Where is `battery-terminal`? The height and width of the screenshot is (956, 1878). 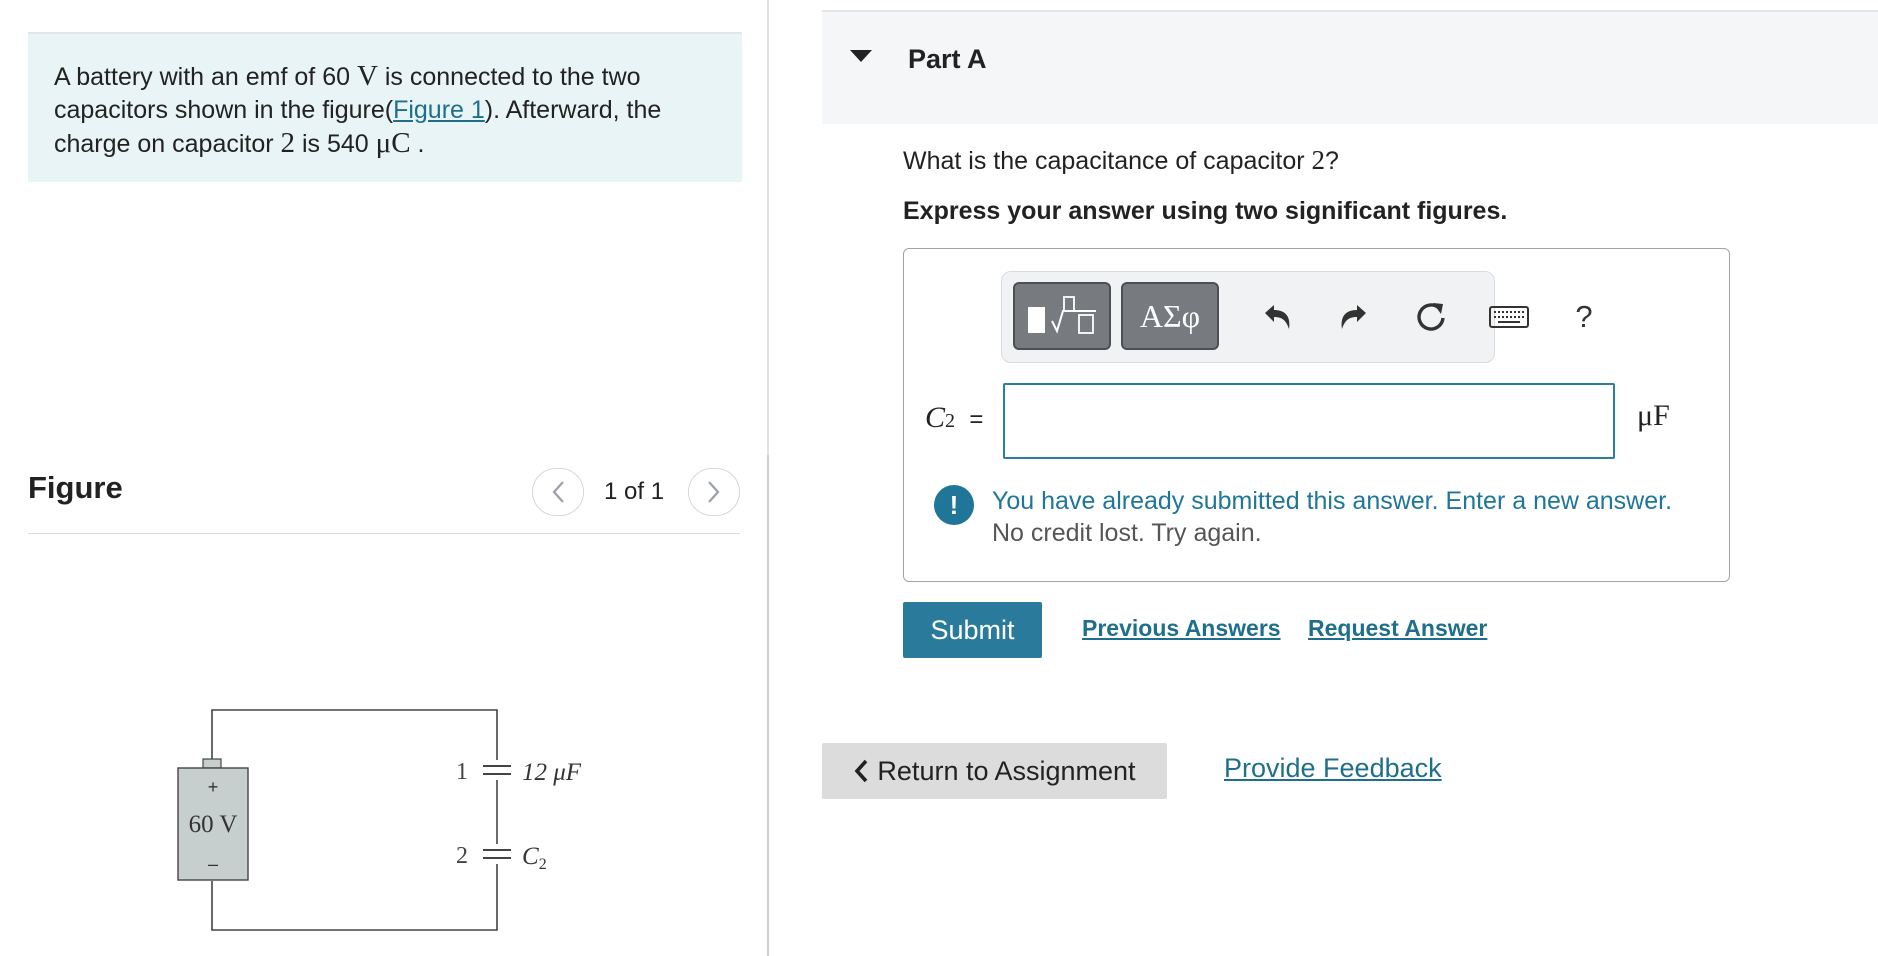 battery-terminal is located at coordinates (212, 763).